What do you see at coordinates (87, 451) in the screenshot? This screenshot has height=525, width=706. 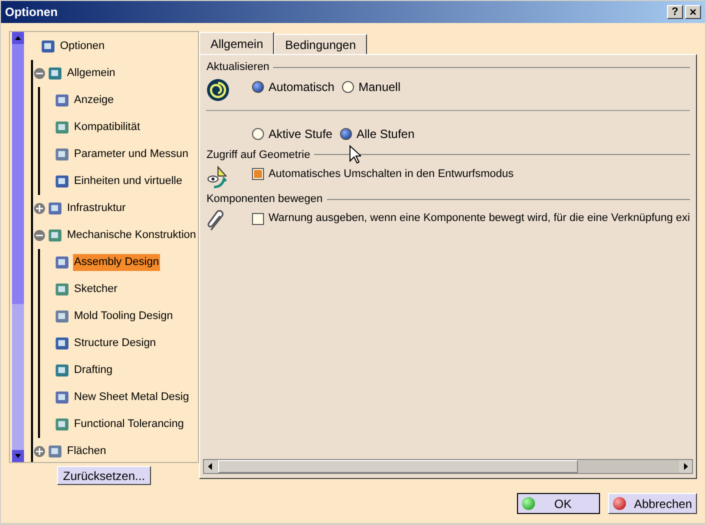 I see `tree-item: Flächen` at bounding box center [87, 451].